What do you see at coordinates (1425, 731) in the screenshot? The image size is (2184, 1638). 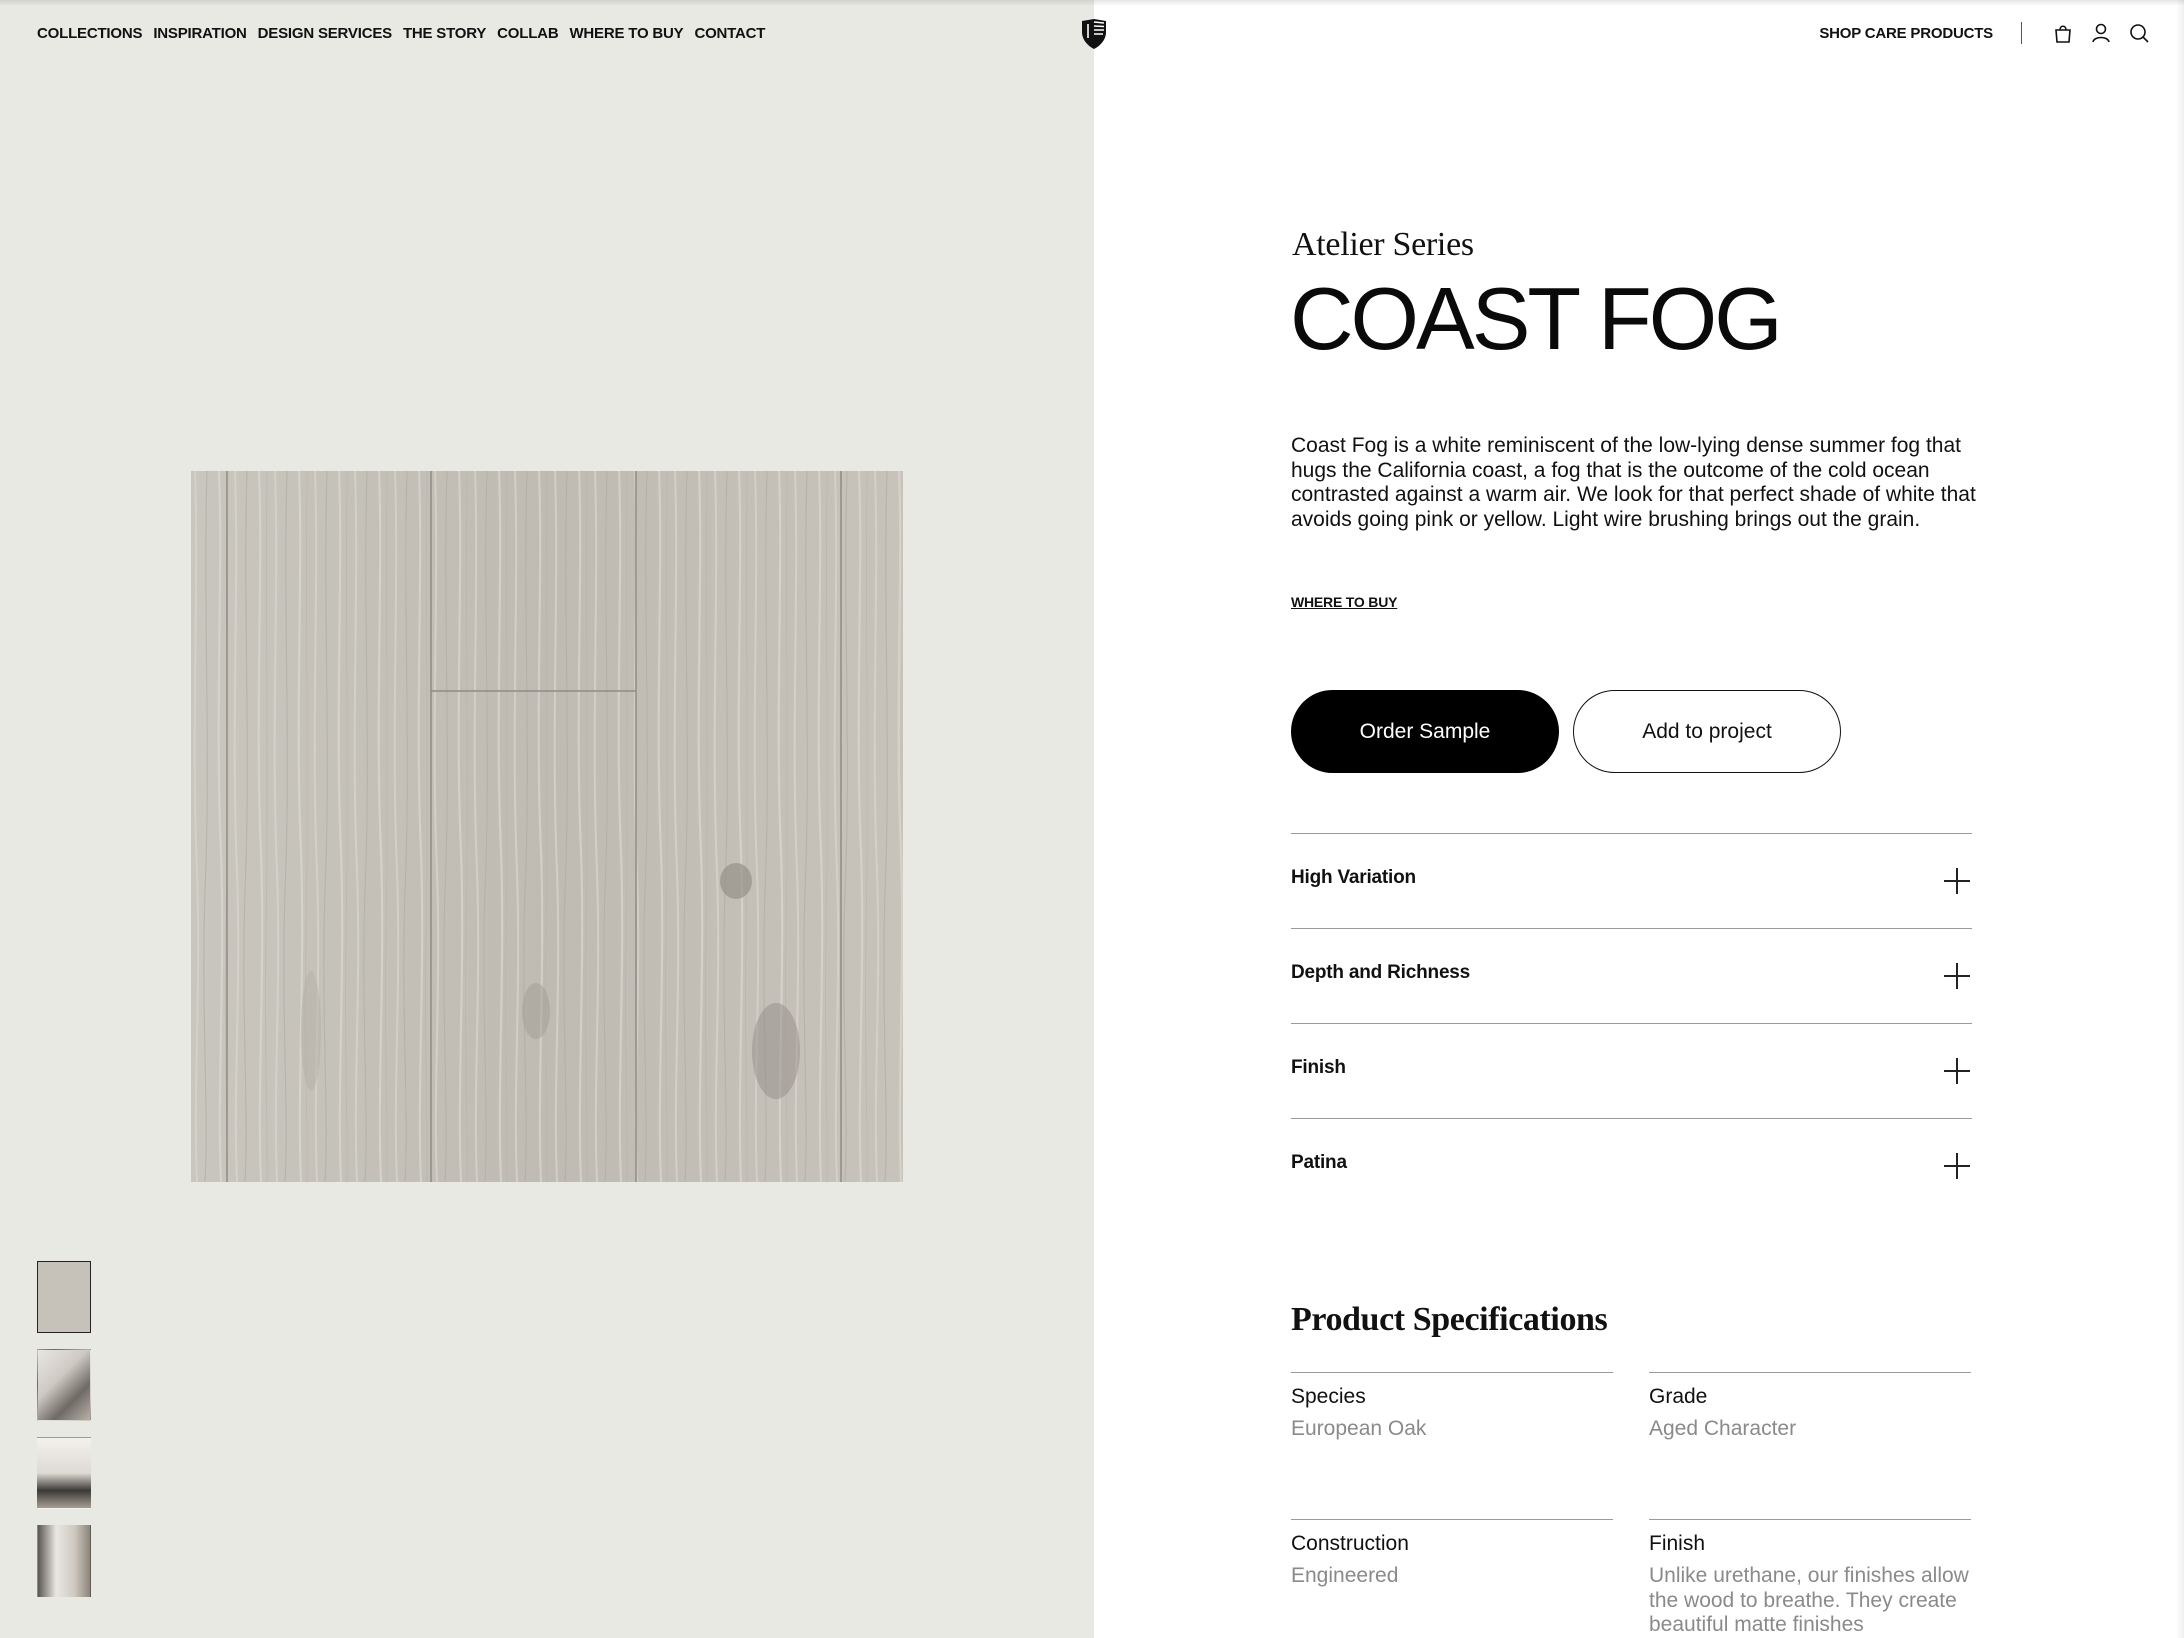 I see `order-sample-button: Order Sample` at bounding box center [1425, 731].